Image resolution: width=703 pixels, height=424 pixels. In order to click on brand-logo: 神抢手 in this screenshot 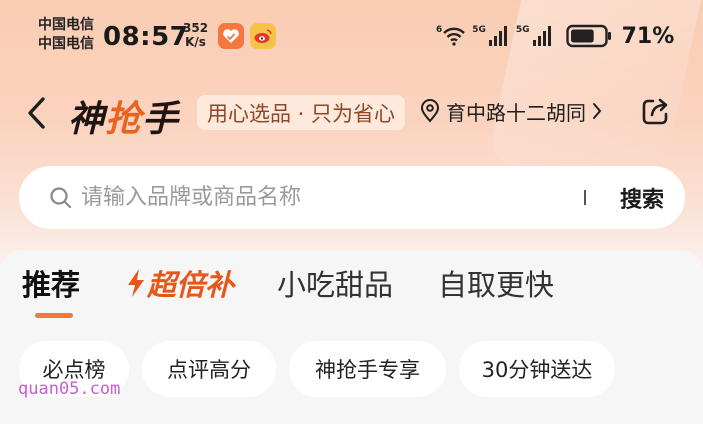, I will do `click(123, 116)`.